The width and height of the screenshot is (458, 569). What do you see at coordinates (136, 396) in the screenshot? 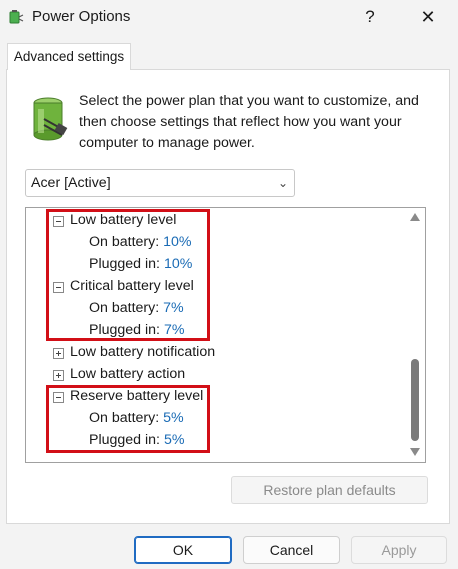
I see `tree-item-reserve-battery-level: Reserve battery level` at bounding box center [136, 396].